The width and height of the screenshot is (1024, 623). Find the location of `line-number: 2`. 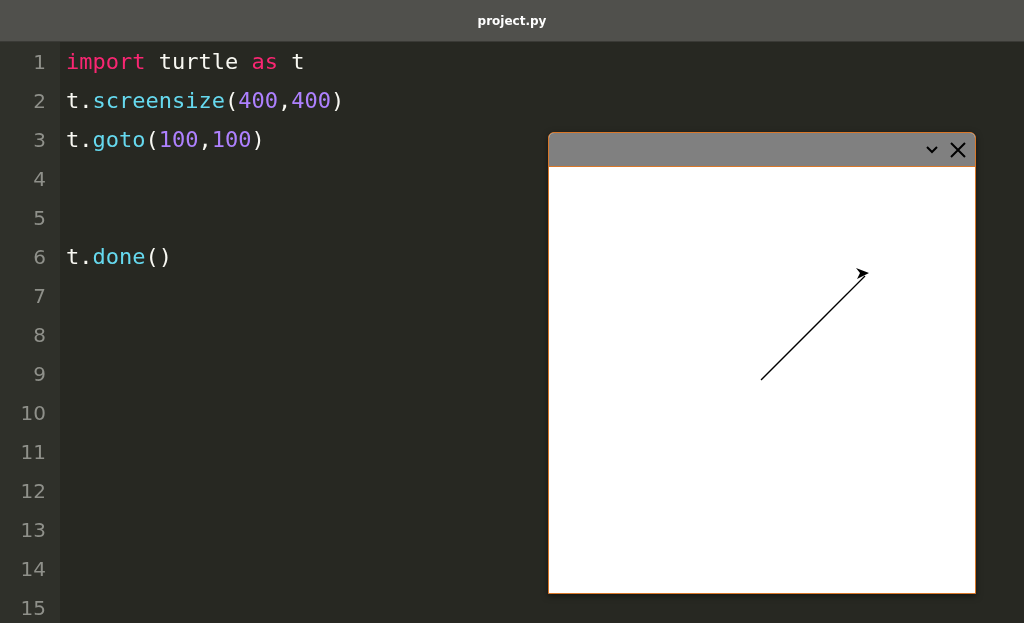

line-number: 2 is located at coordinates (39, 100).